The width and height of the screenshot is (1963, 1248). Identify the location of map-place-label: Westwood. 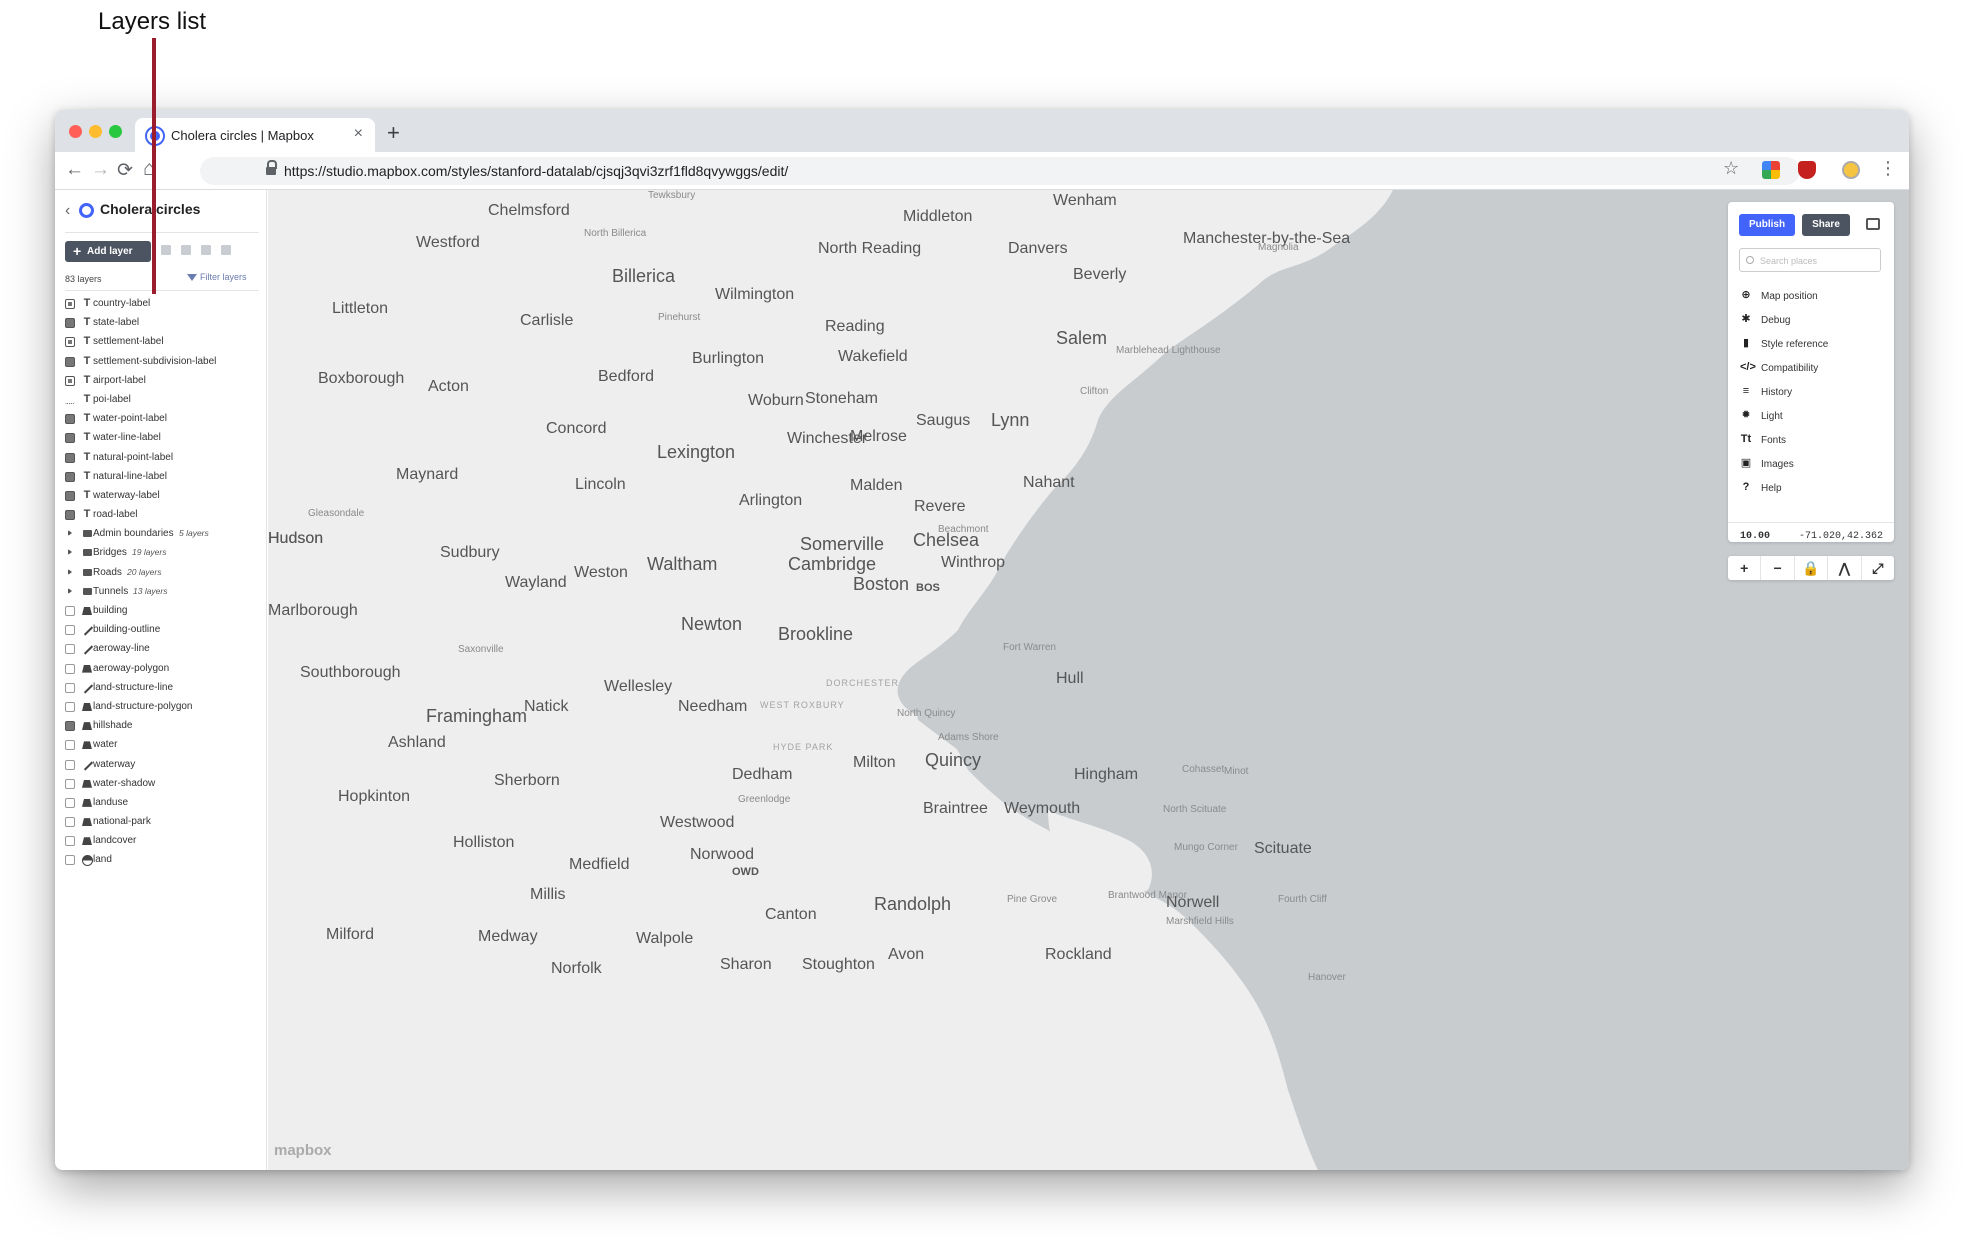
(697, 822).